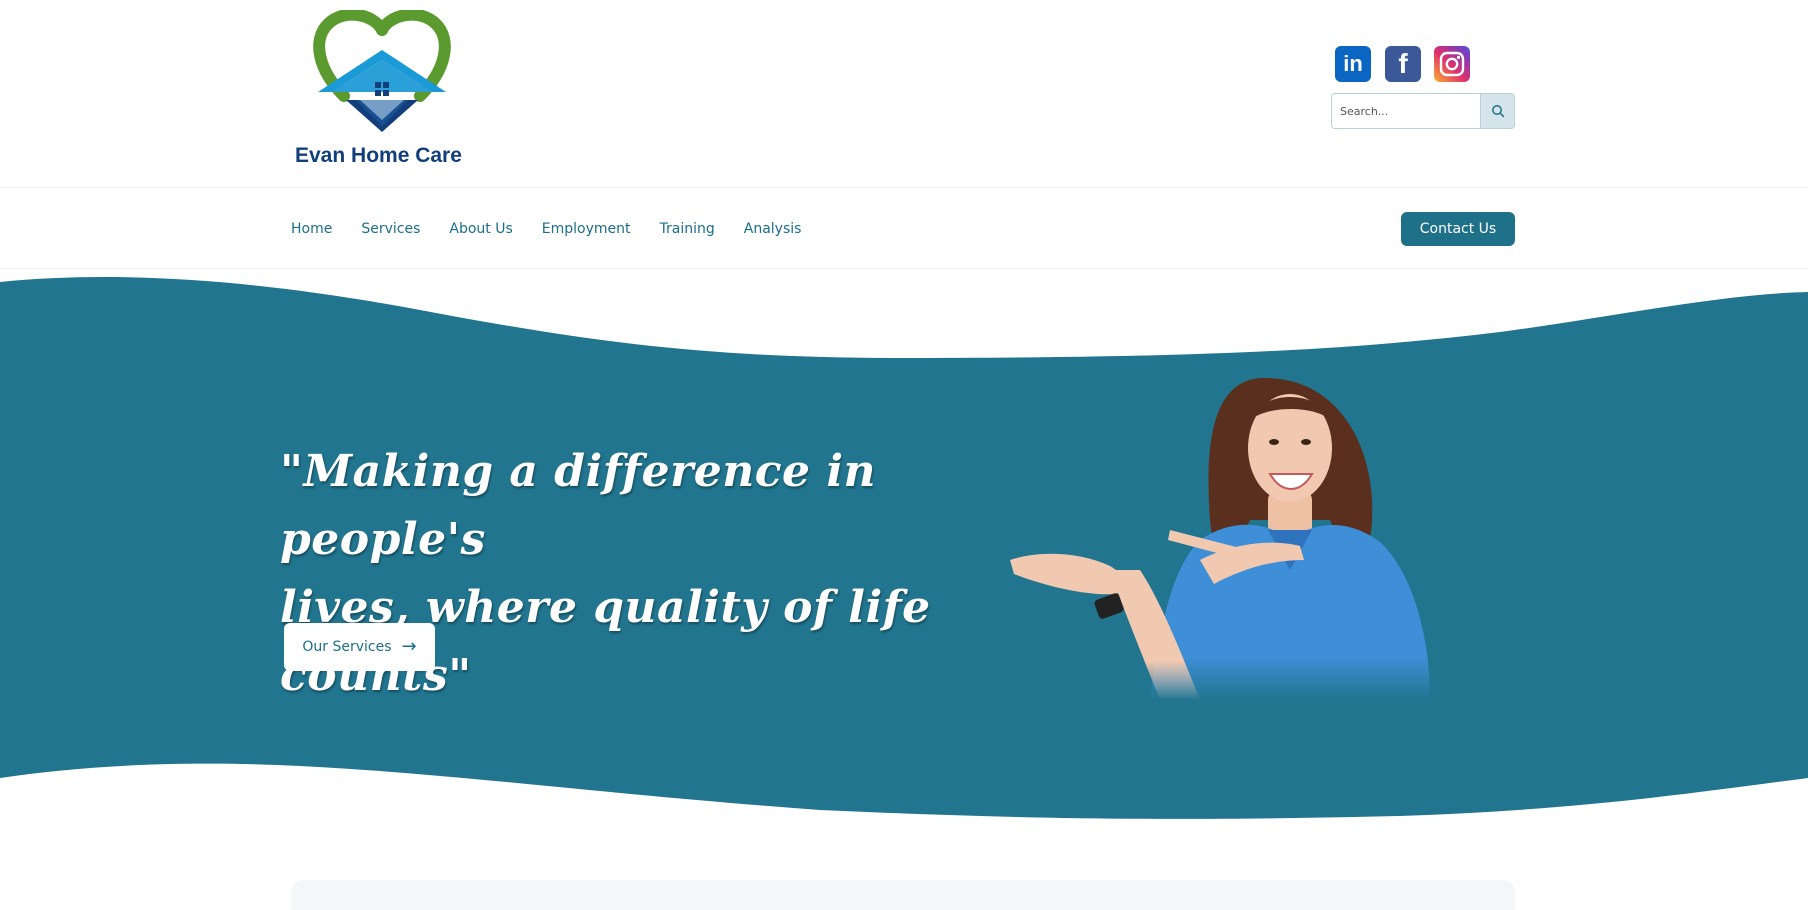 This screenshot has height=910, width=1808. I want to click on nav-item-home: Home, so click(311, 229).